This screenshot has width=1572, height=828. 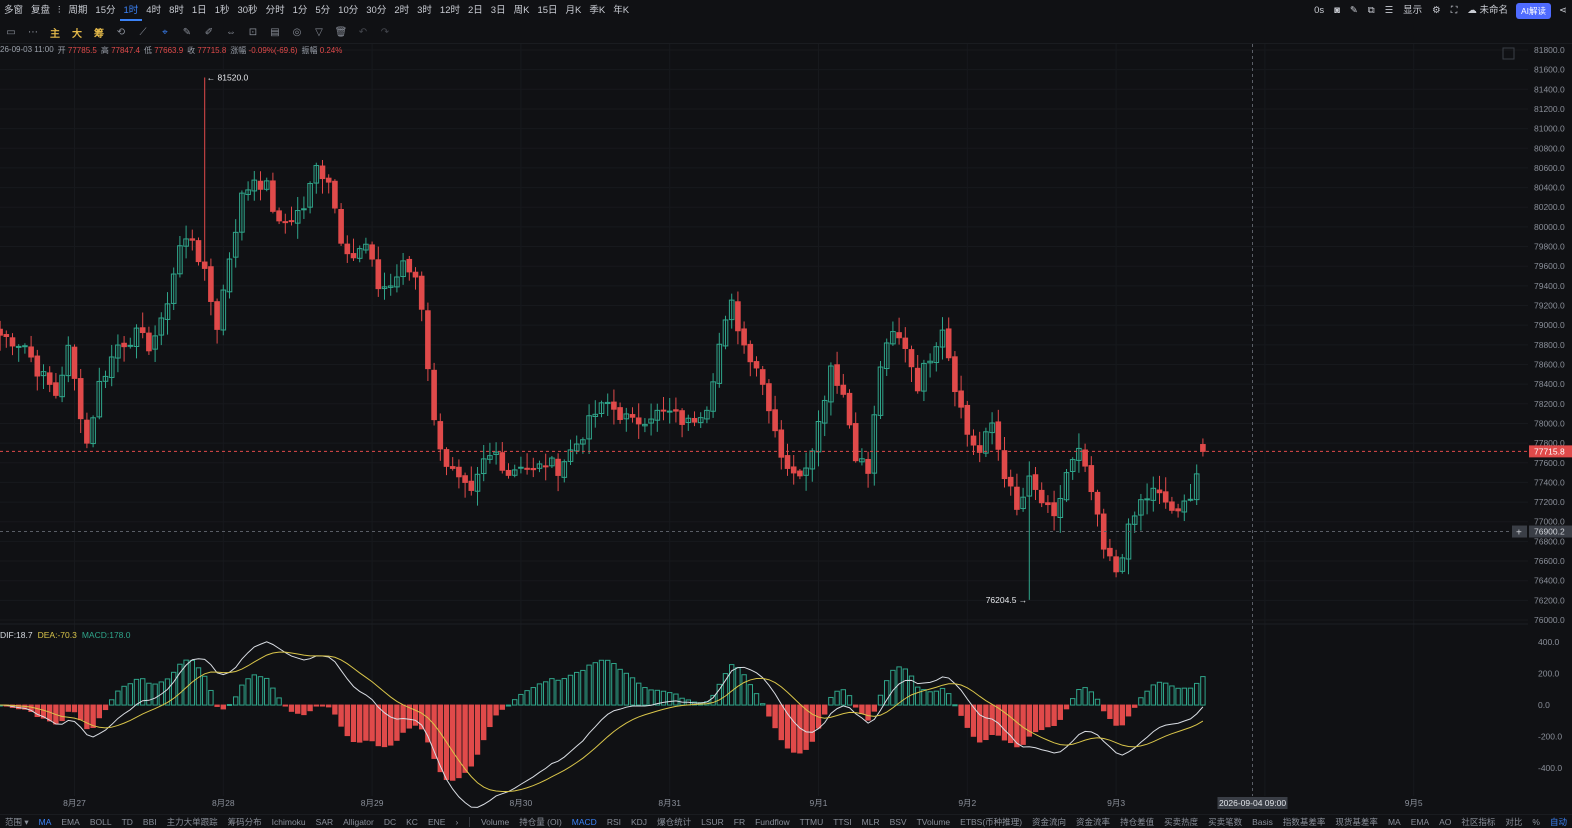 What do you see at coordinates (1534, 10) in the screenshot?
I see `ai-button: AI解读` at bounding box center [1534, 10].